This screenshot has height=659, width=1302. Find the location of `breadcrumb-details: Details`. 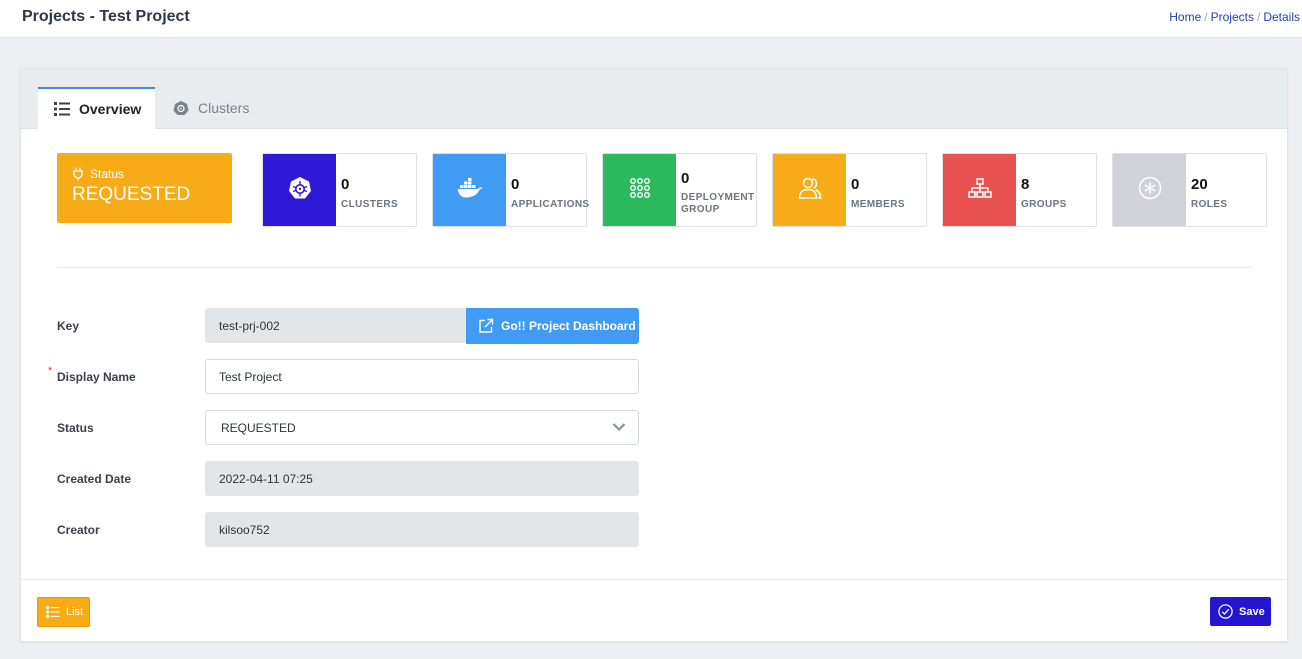

breadcrumb-details: Details is located at coordinates (1281, 17).